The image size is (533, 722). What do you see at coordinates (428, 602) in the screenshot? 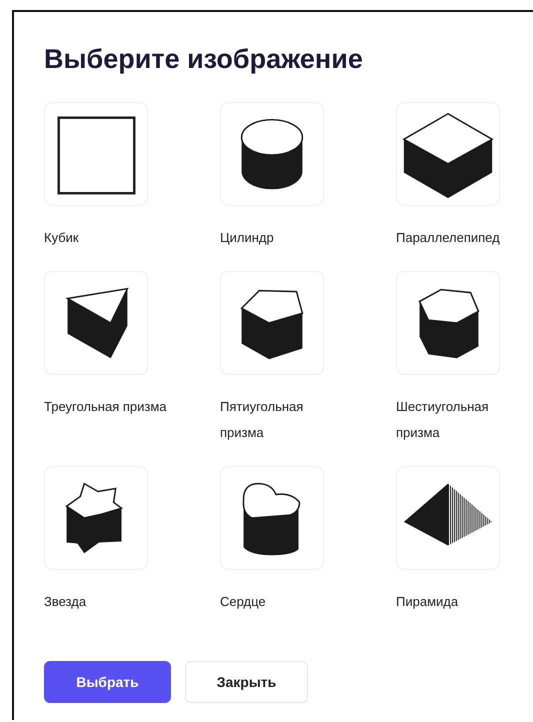
I see `shape-label: Пирамида` at bounding box center [428, 602].